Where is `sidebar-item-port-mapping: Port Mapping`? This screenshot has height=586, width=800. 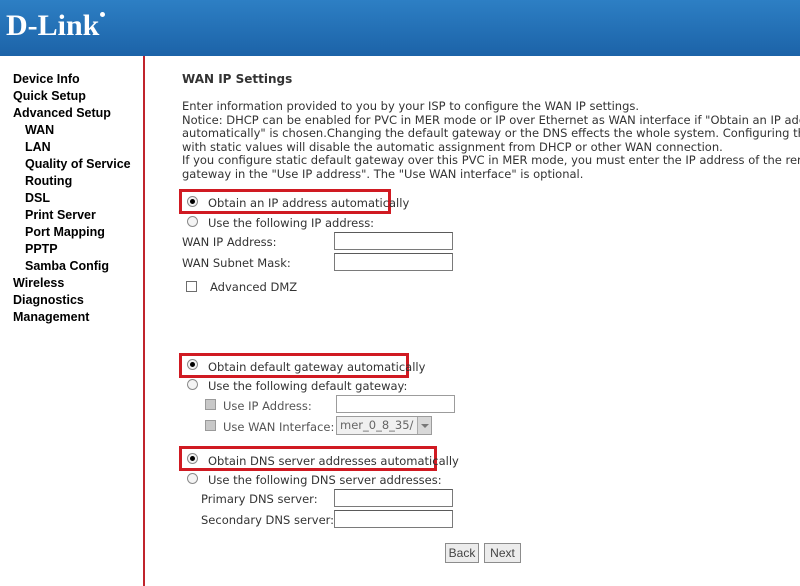
sidebar-item-port-mapping: Port Mapping is located at coordinates (71, 232).